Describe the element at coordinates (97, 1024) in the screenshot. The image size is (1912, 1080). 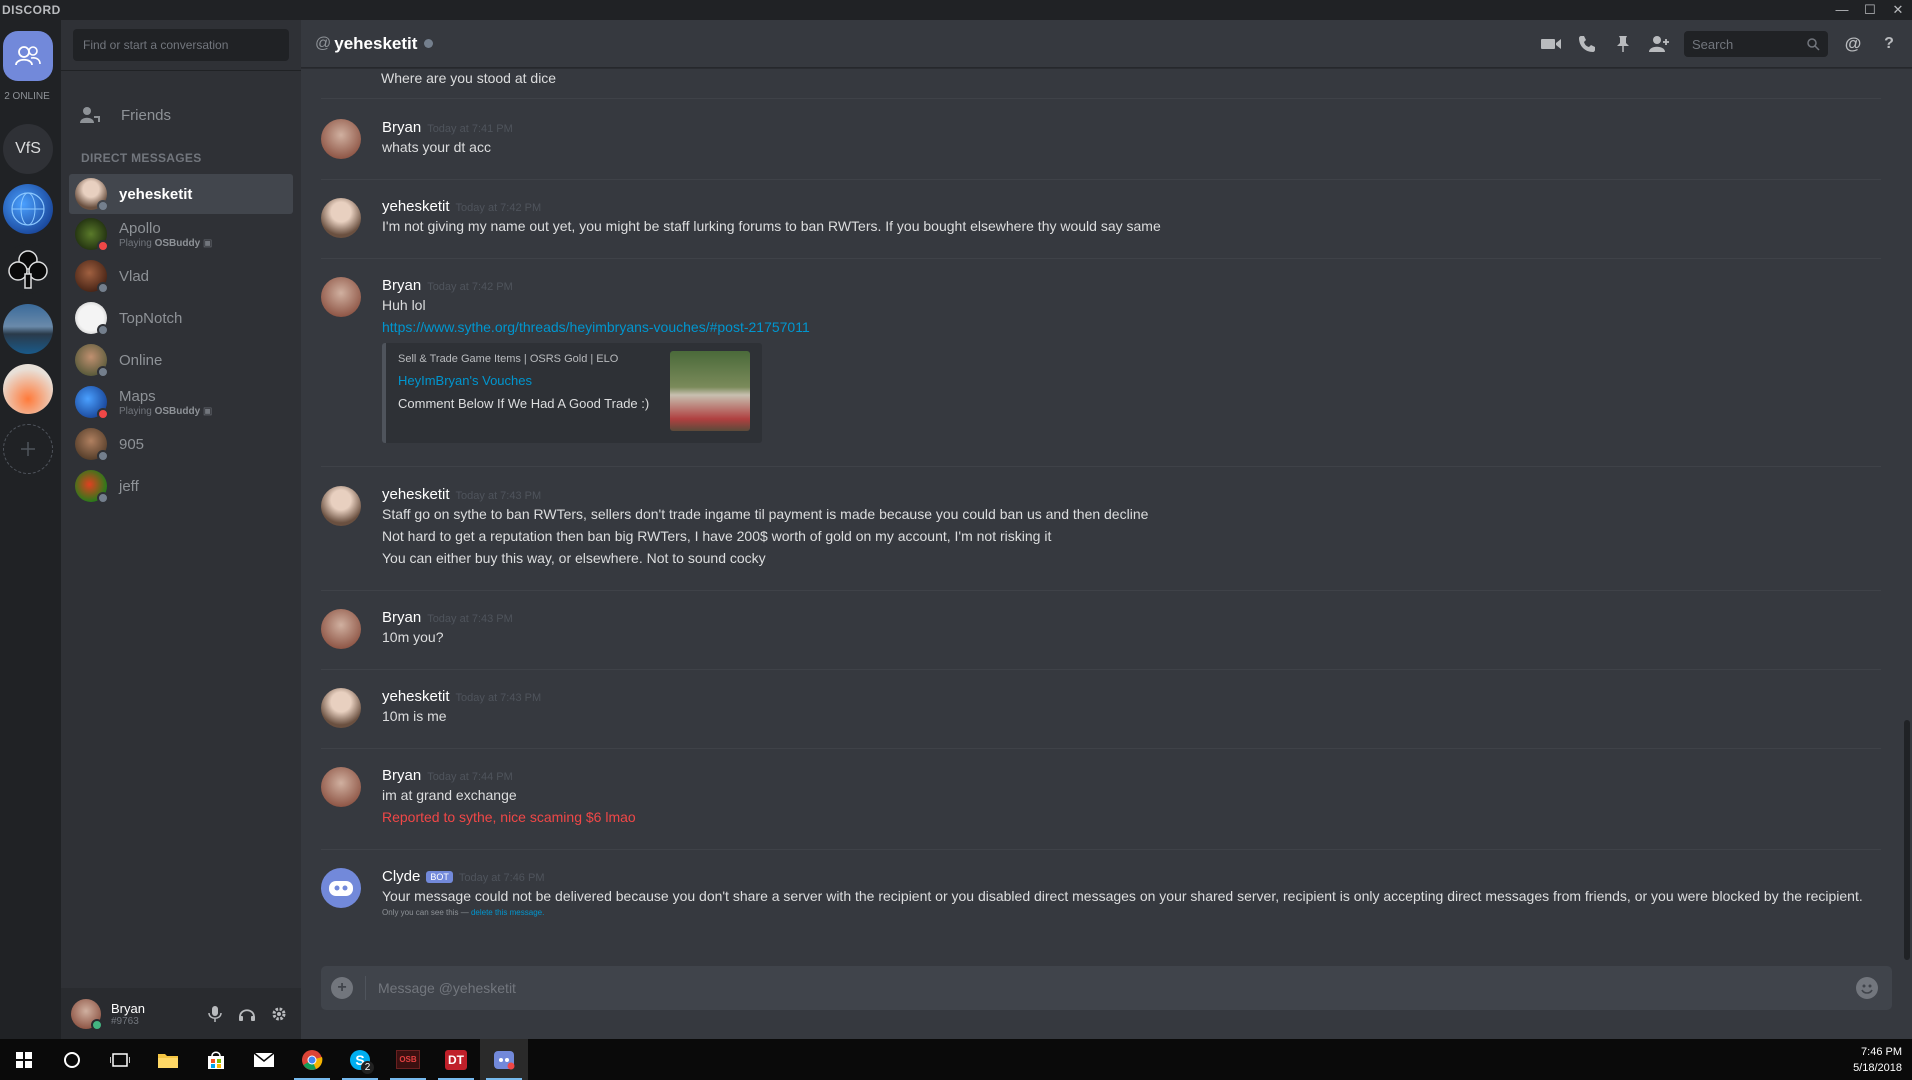
I see `status-online-icon` at that location.